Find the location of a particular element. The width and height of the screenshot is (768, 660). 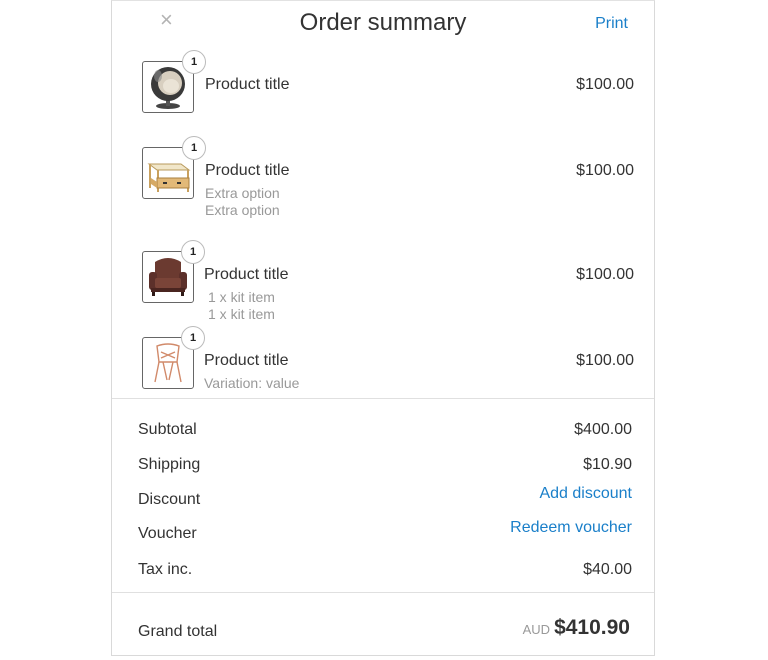

print-link: Print is located at coordinates (611, 24).